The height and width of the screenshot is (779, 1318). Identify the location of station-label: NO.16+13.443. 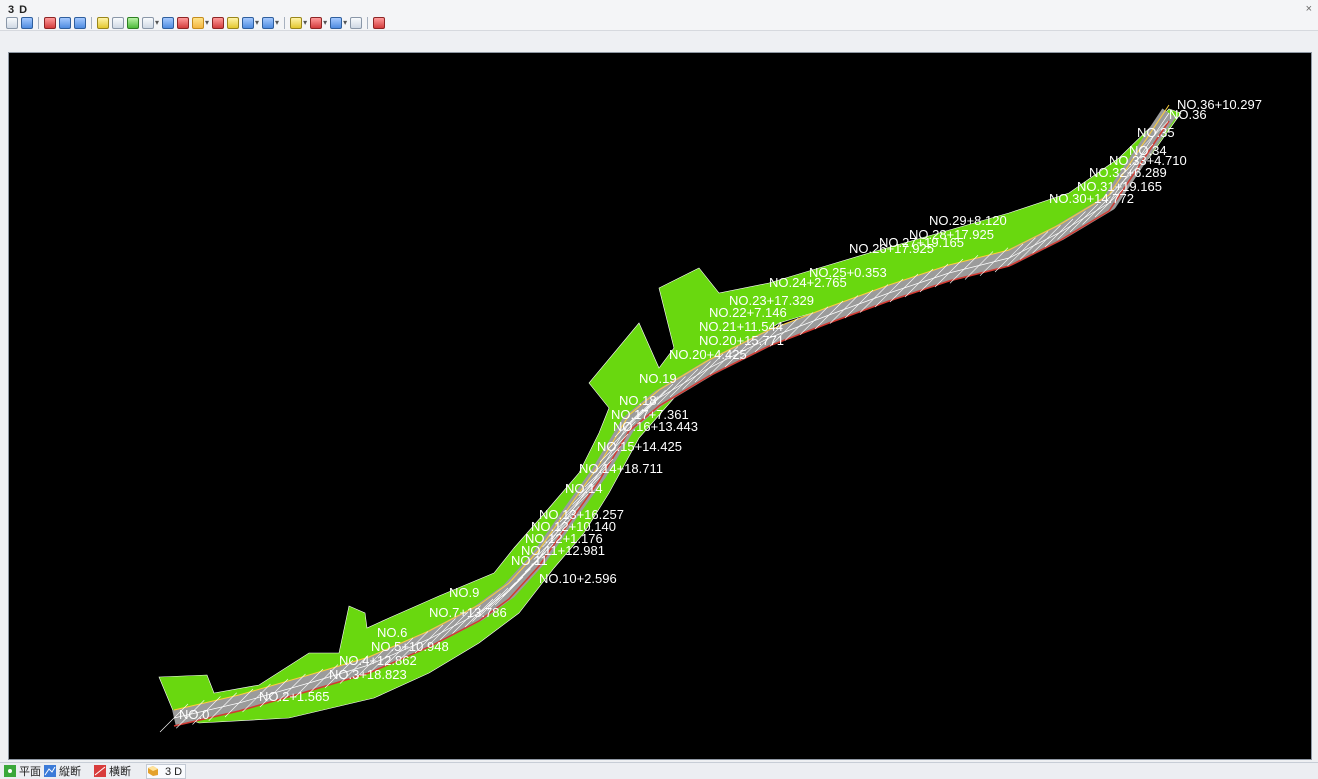
(655, 426).